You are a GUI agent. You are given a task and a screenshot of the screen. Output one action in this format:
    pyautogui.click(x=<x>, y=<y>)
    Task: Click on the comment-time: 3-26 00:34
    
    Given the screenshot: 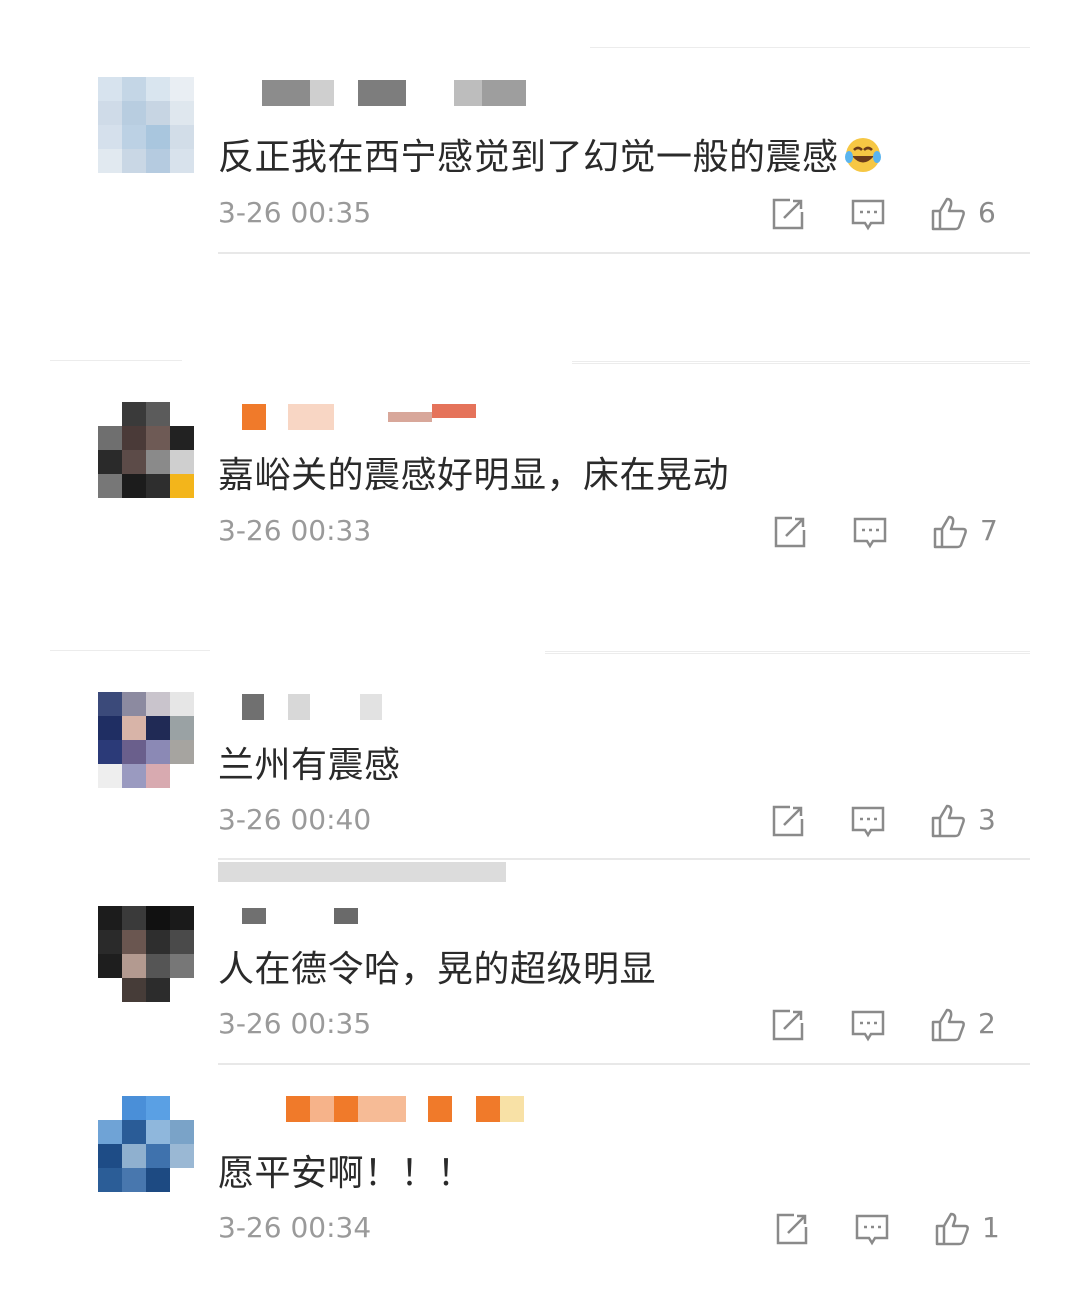 What is the action you would take?
    pyautogui.click(x=295, y=1227)
    